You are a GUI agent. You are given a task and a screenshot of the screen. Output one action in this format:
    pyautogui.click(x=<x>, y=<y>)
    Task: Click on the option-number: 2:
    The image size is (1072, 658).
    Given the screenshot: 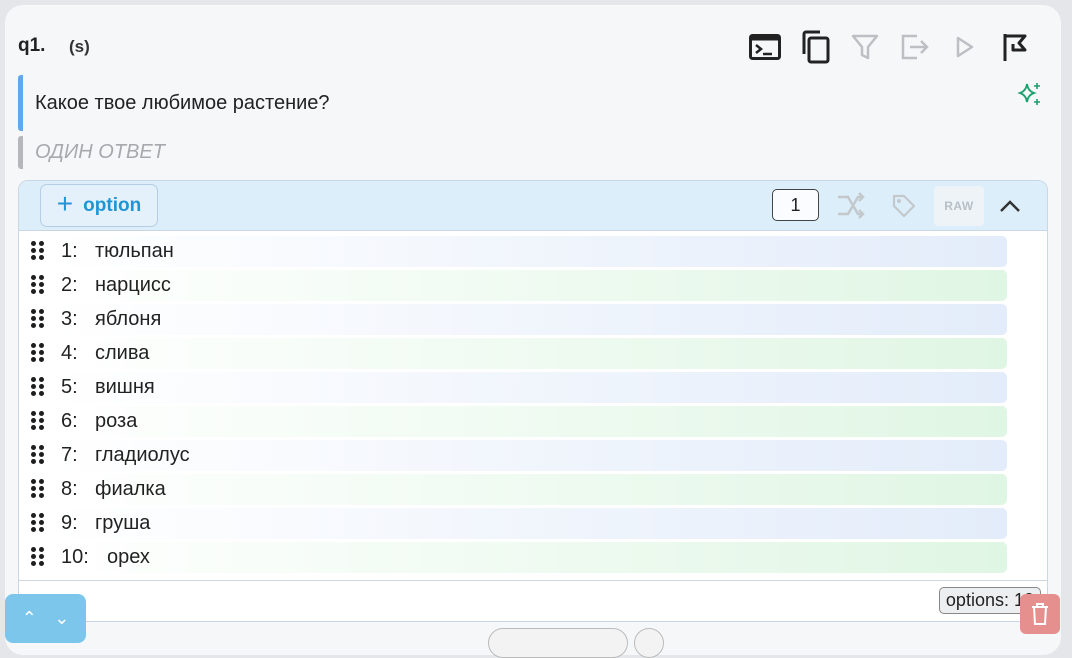 What is the action you would take?
    pyautogui.click(x=69, y=285)
    